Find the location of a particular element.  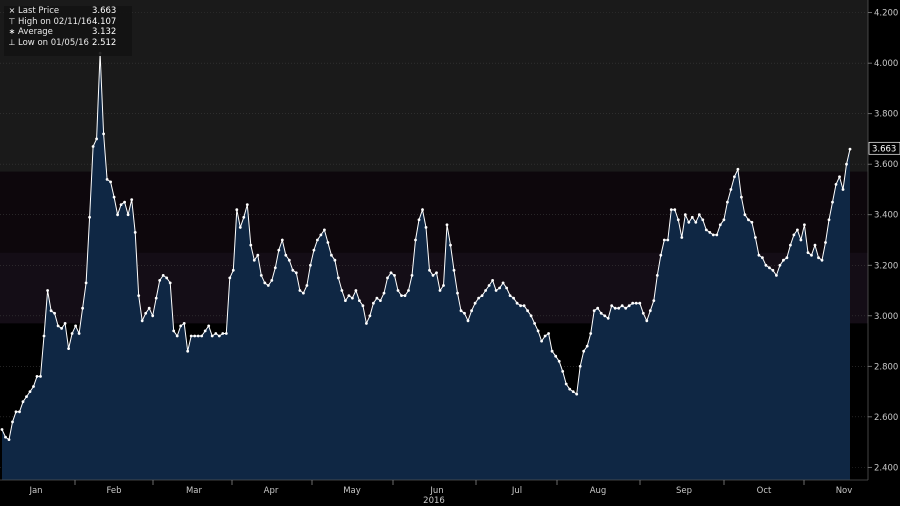

legend-label: High on 02/11/16 is located at coordinates (55, 21).